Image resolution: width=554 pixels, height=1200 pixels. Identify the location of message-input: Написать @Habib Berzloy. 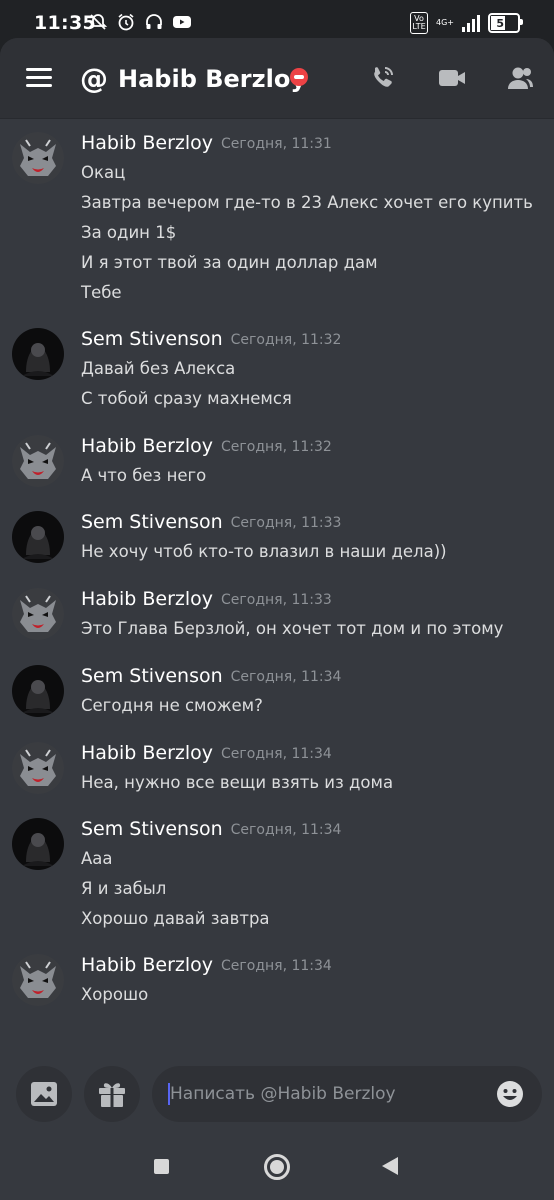
(347, 1094).